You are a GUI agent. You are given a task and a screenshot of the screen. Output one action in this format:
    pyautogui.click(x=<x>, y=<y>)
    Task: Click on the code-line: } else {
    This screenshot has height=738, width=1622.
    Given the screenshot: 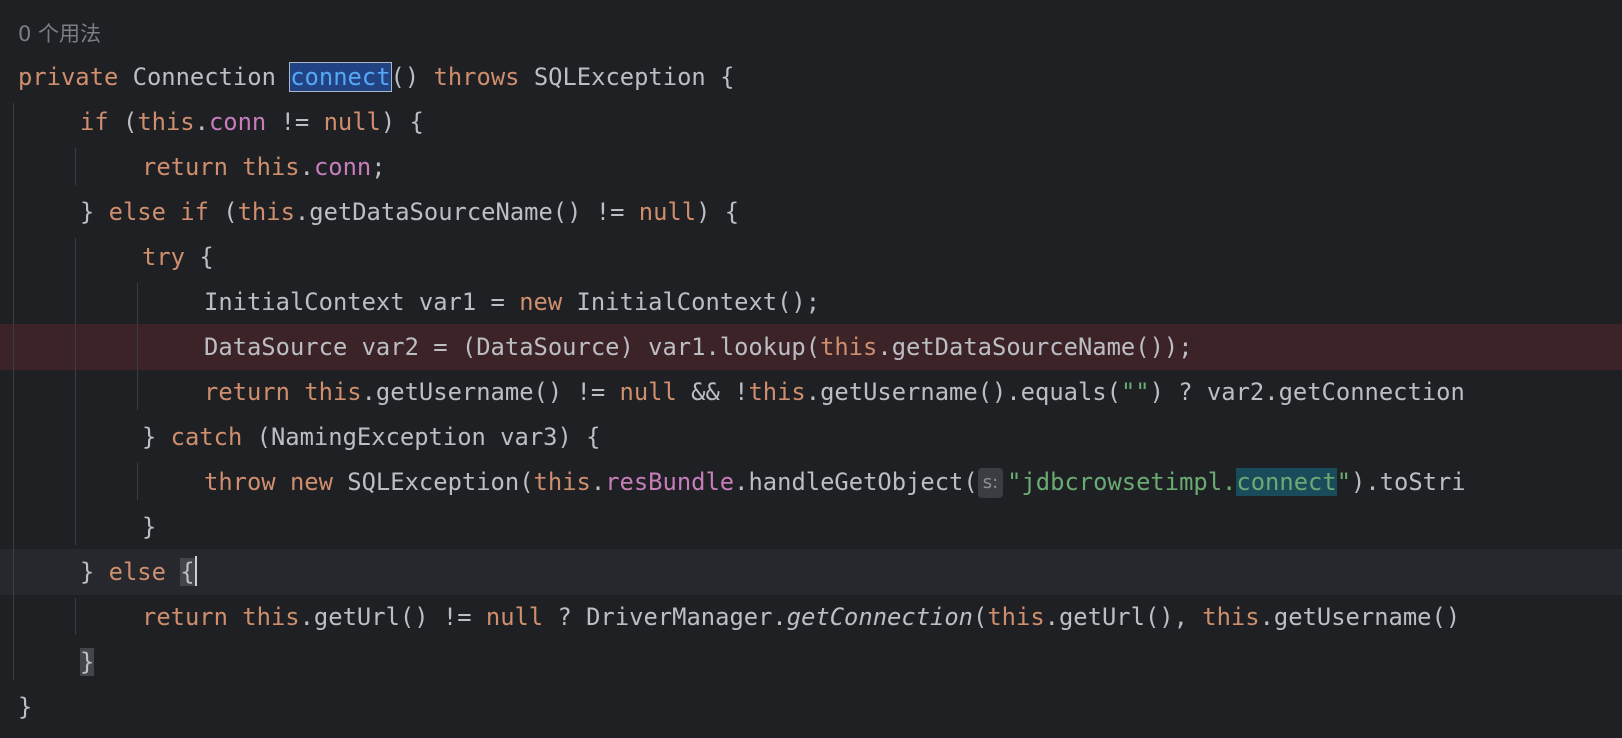 What is the action you would take?
    pyautogui.click(x=811, y=572)
    